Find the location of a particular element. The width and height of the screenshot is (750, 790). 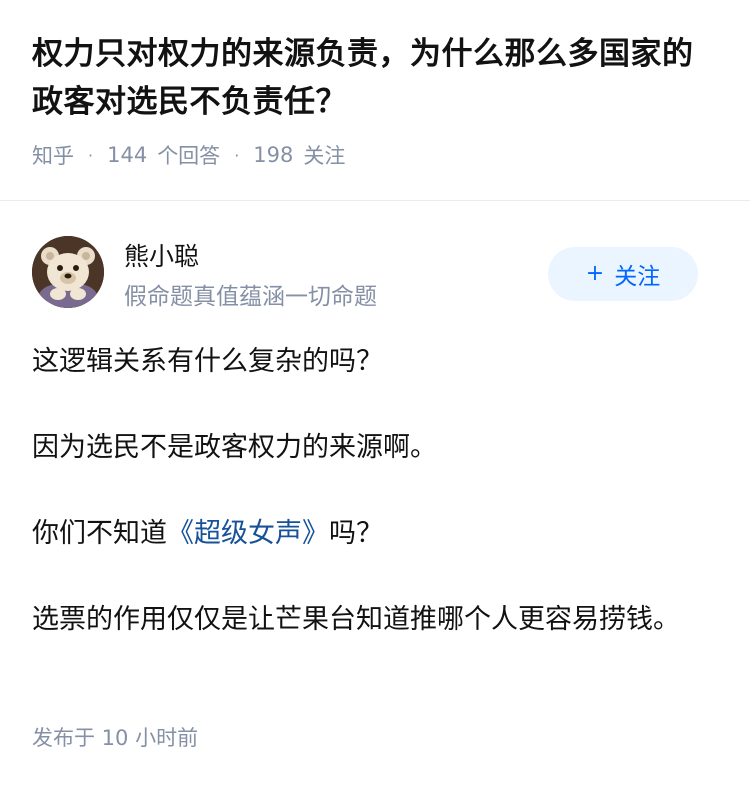

answers-count: 144 is located at coordinates (127, 155).